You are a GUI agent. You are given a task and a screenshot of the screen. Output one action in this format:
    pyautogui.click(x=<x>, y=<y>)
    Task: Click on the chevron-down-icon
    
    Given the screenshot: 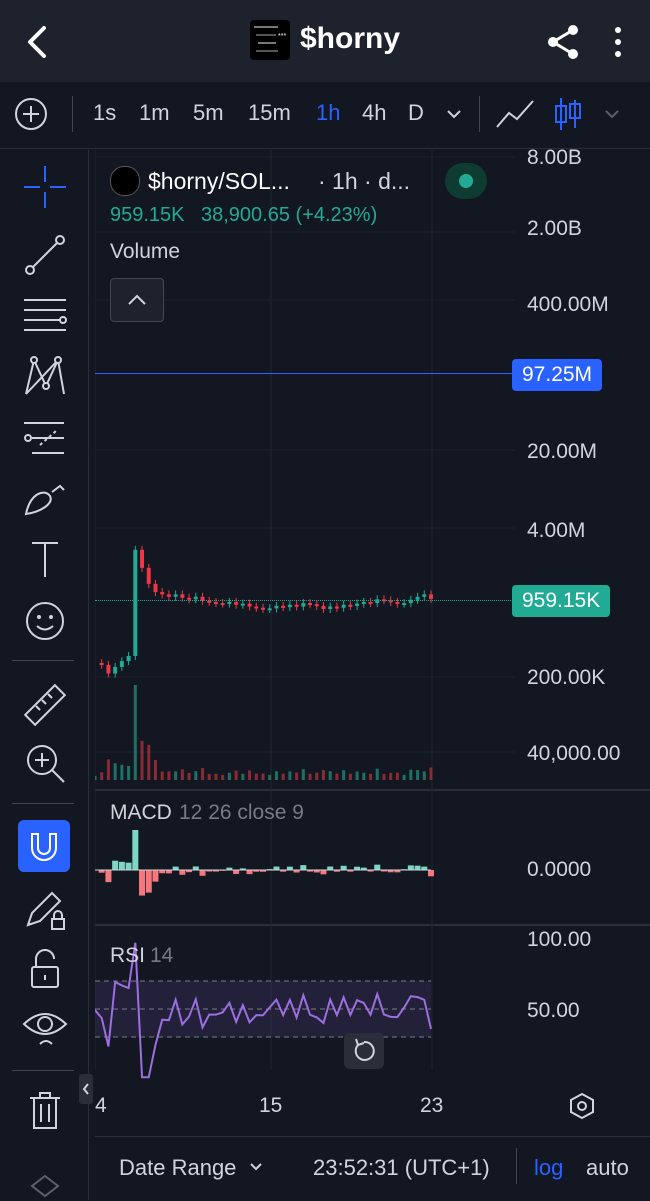 What is the action you would take?
    pyautogui.click(x=256, y=1167)
    